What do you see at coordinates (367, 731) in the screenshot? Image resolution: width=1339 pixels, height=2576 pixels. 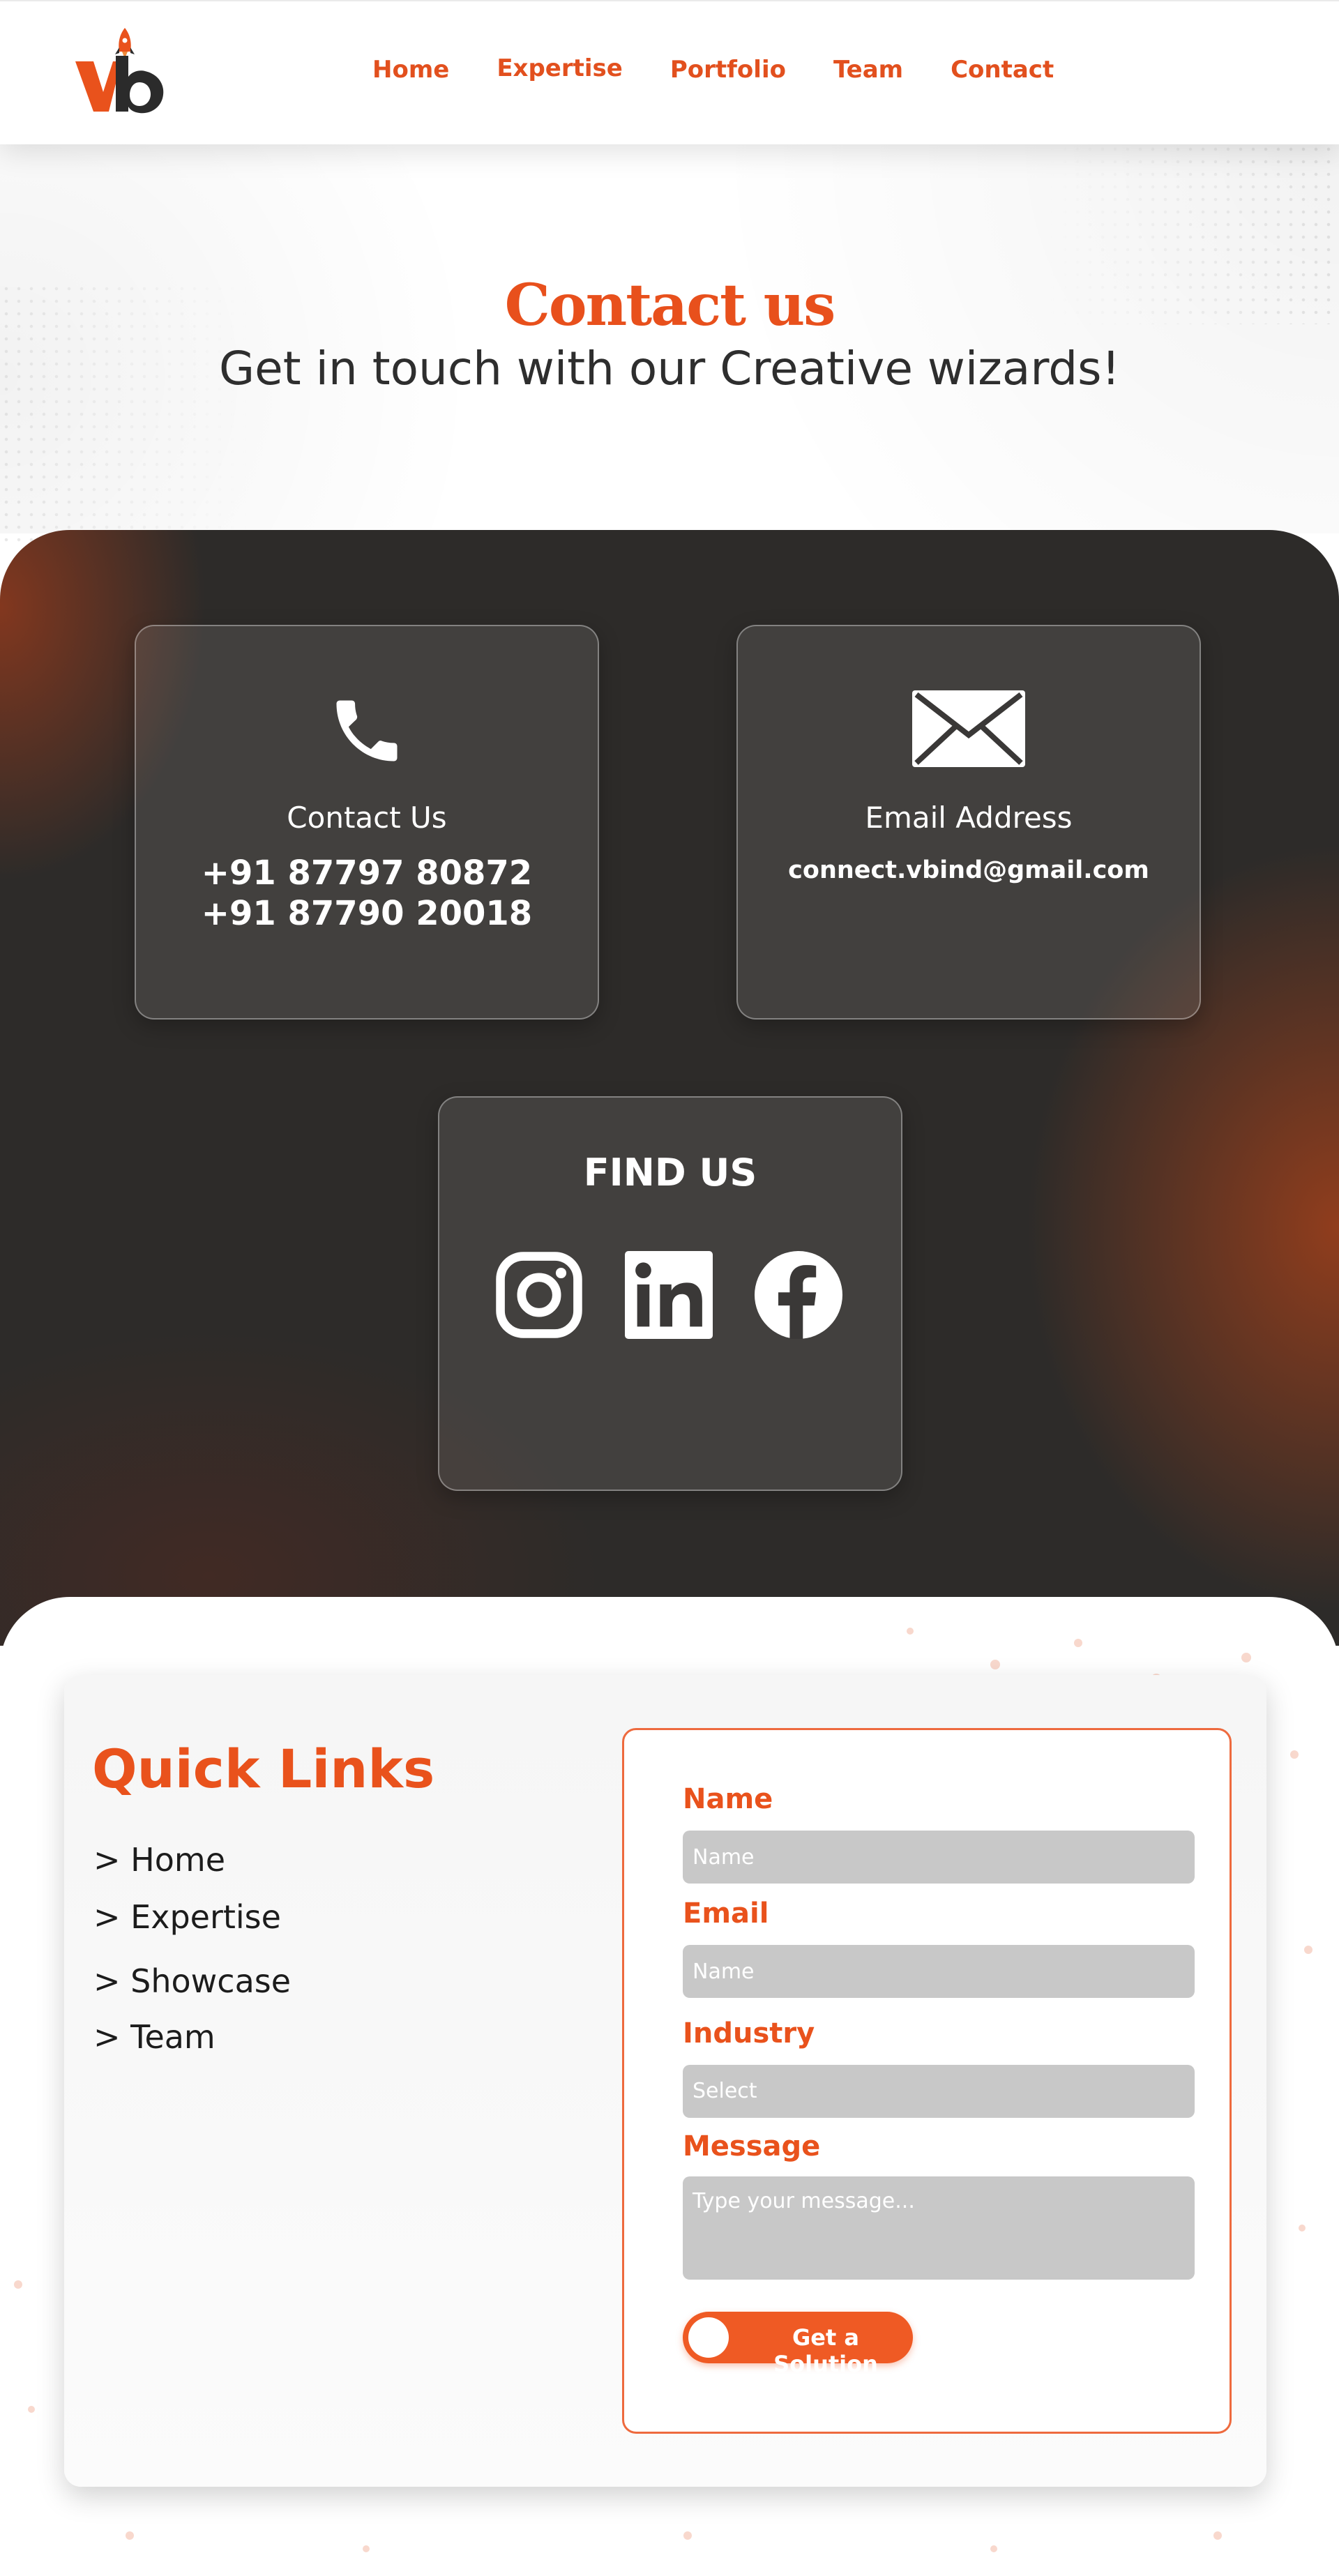 I see `phone-icon` at bounding box center [367, 731].